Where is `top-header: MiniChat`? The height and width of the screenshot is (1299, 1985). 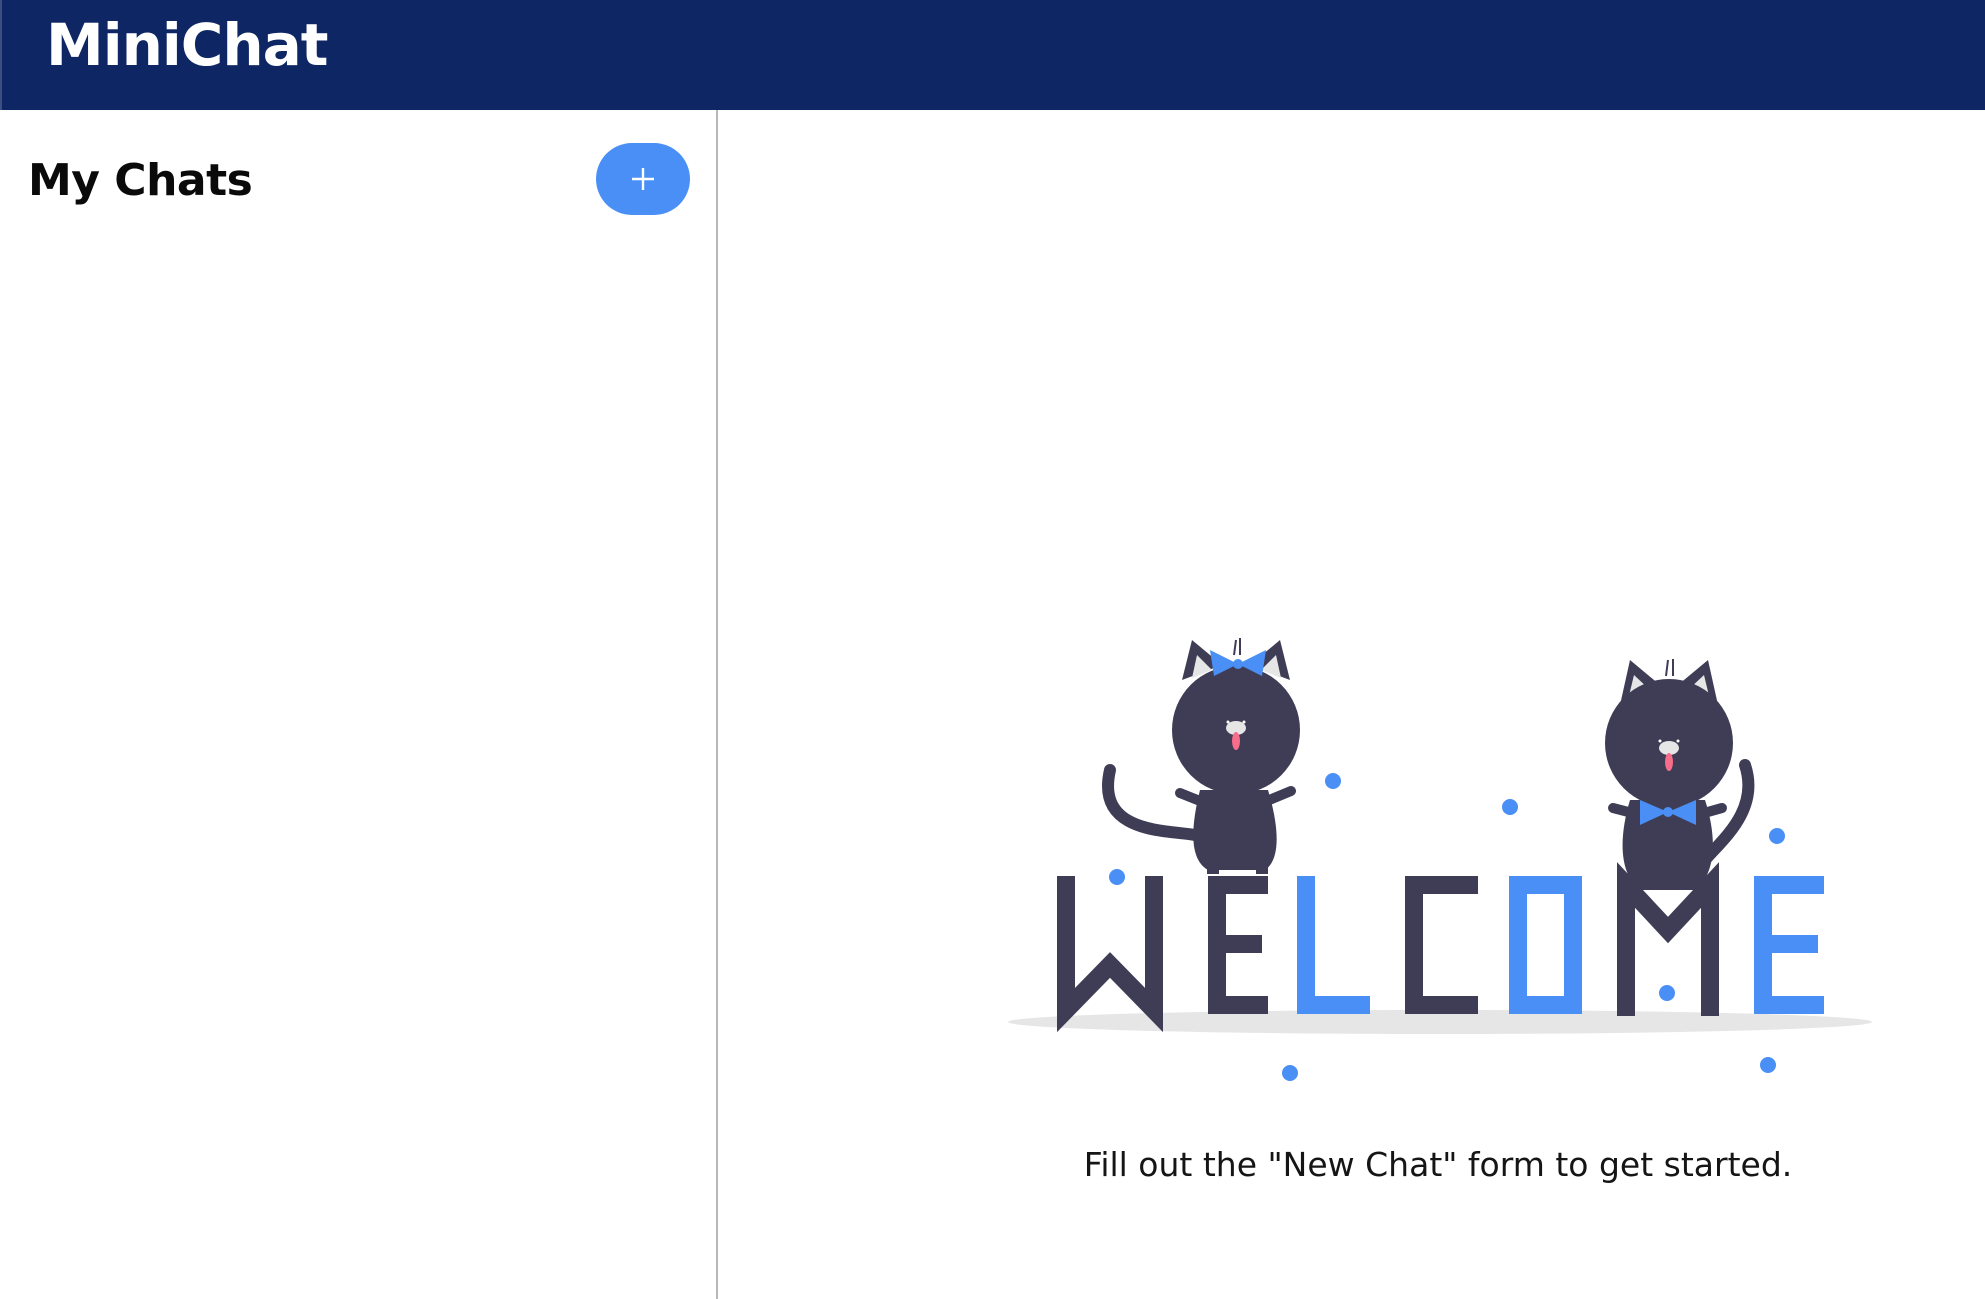
top-header: MiniChat is located at coordinates (992, 55).